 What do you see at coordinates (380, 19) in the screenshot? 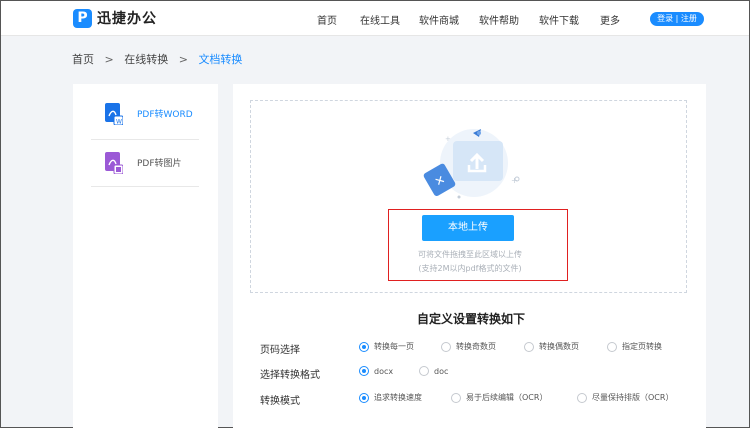
I see `nav-online-tools: 在线工具` at bounding box center [380, 19].